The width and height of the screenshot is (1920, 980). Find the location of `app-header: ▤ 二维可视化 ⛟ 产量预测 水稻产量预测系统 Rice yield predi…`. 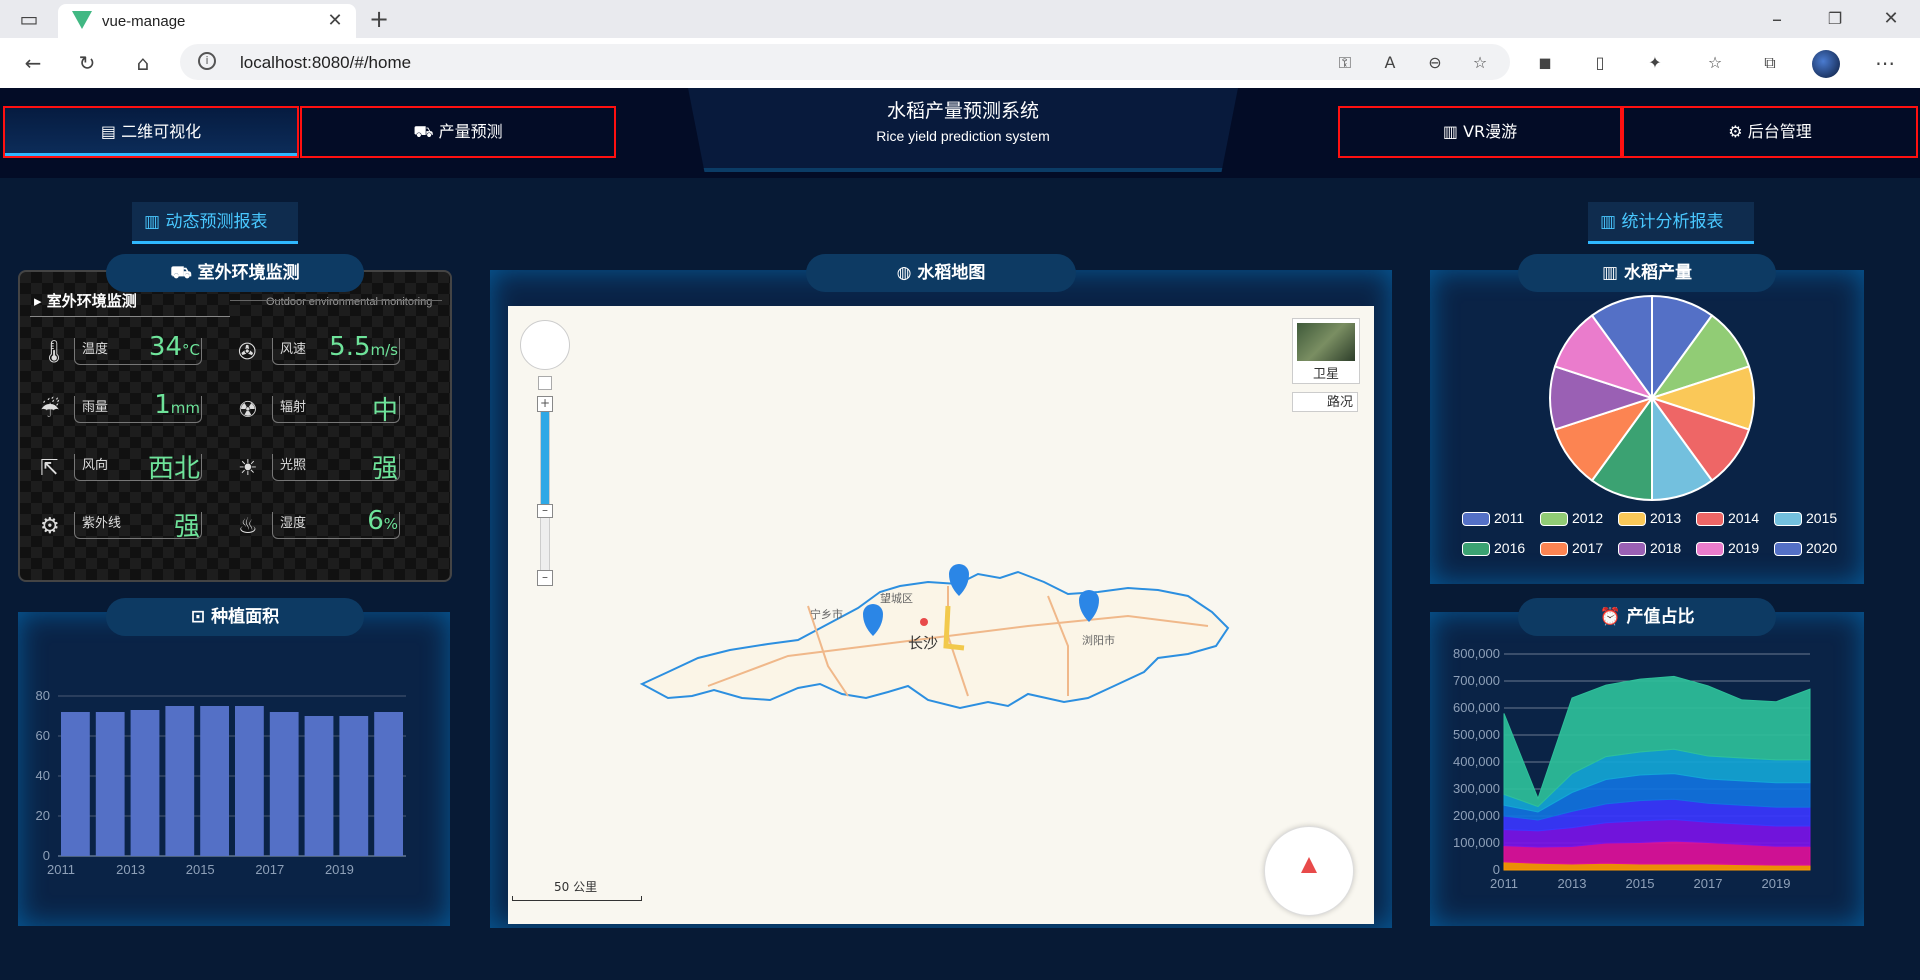

app-header: ▤ 二维可视化 ⛟ 产量预测 水稻产量预测系统 Rice yield predi… is located at coordinates (960, 133).